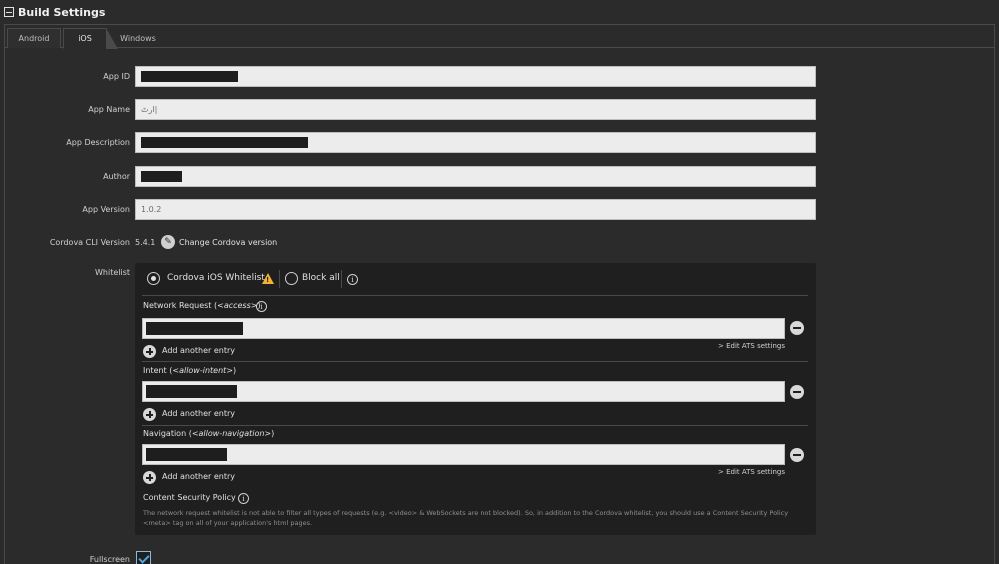 The height and width of the screenshot is (564, 999). Describe the element at coordinates (198, 413) in the screenshot. I see `add-intent-entry: Add another entry` at that location.